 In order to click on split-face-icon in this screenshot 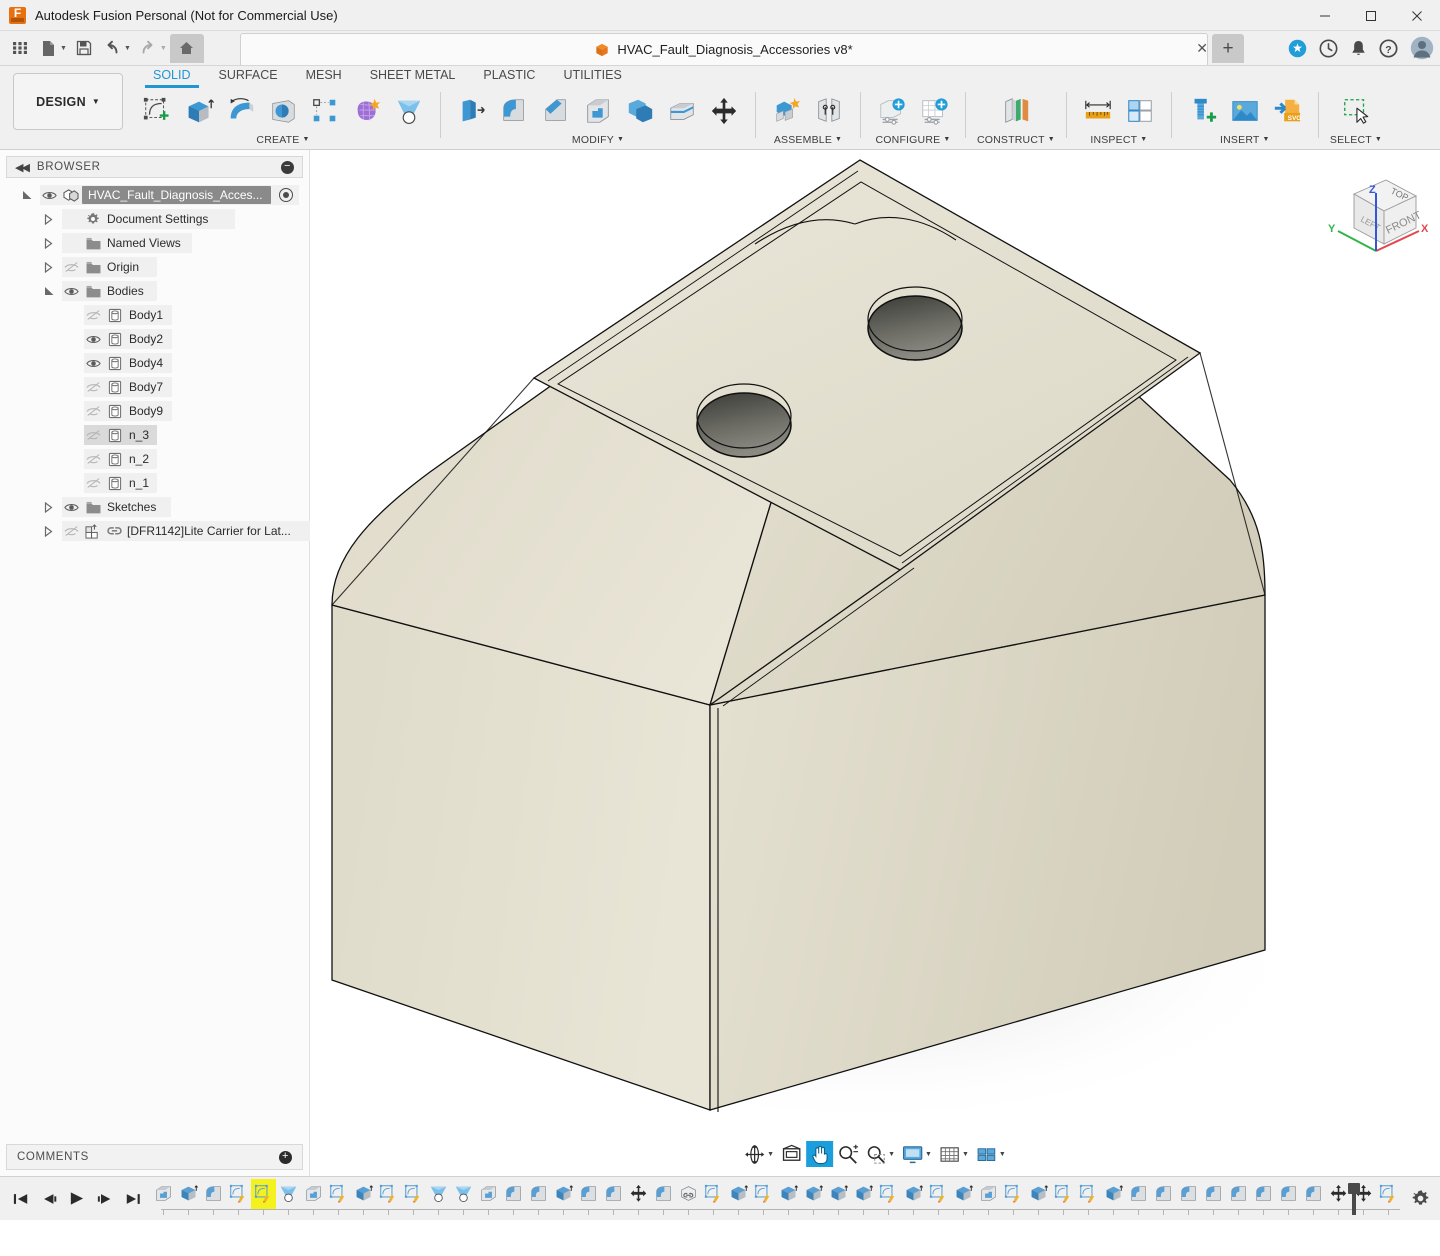, I will do `click(682, 111)`.